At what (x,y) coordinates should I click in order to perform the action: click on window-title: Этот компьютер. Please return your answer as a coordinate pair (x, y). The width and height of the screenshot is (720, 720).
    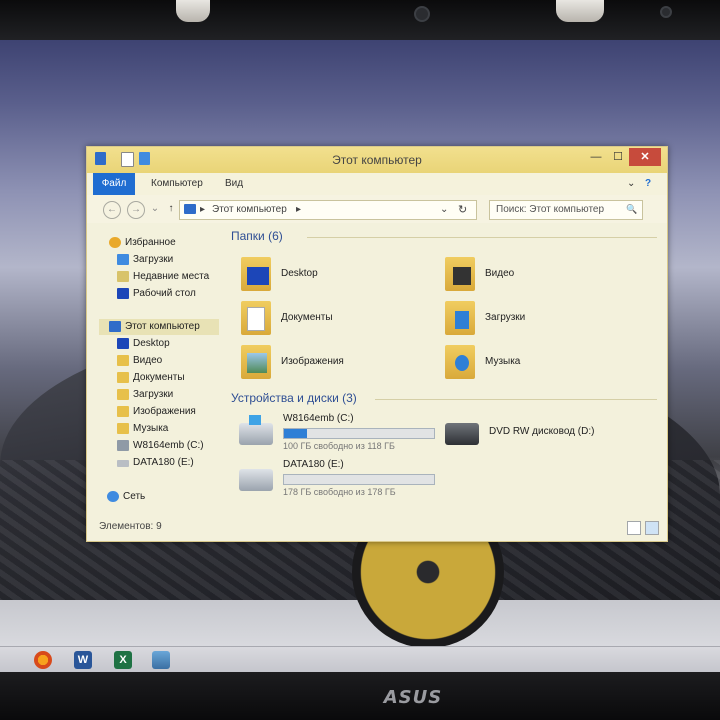
    Looking at the image, I should click on (377, 160).